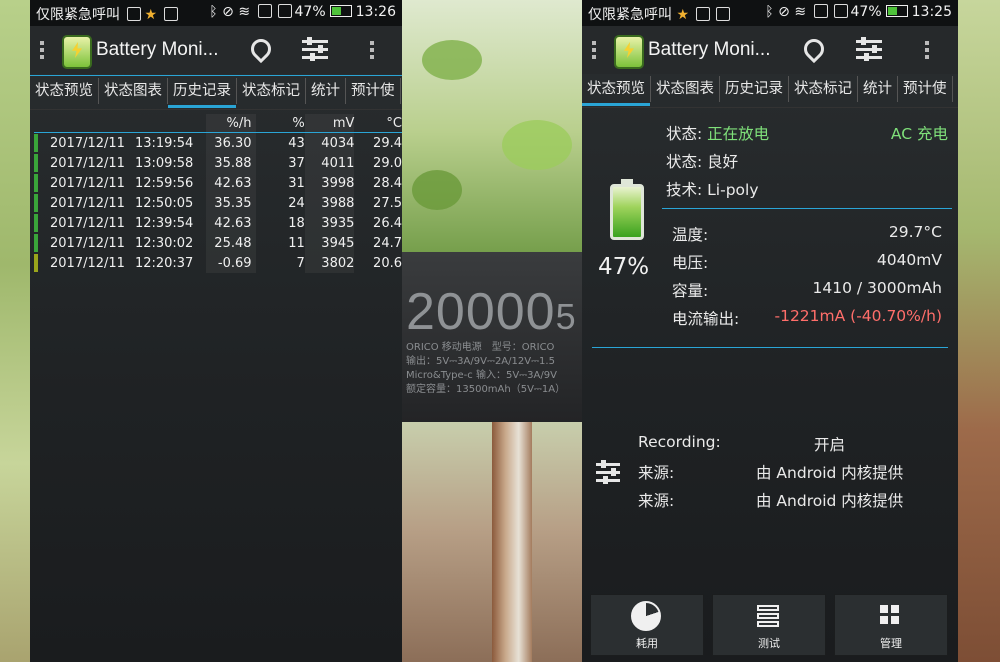 The height and width of the screenshot is (662, 1000). Describe the element at coordinates (296, 203) in the screenshot. I see `row-percent: 24` at that location.